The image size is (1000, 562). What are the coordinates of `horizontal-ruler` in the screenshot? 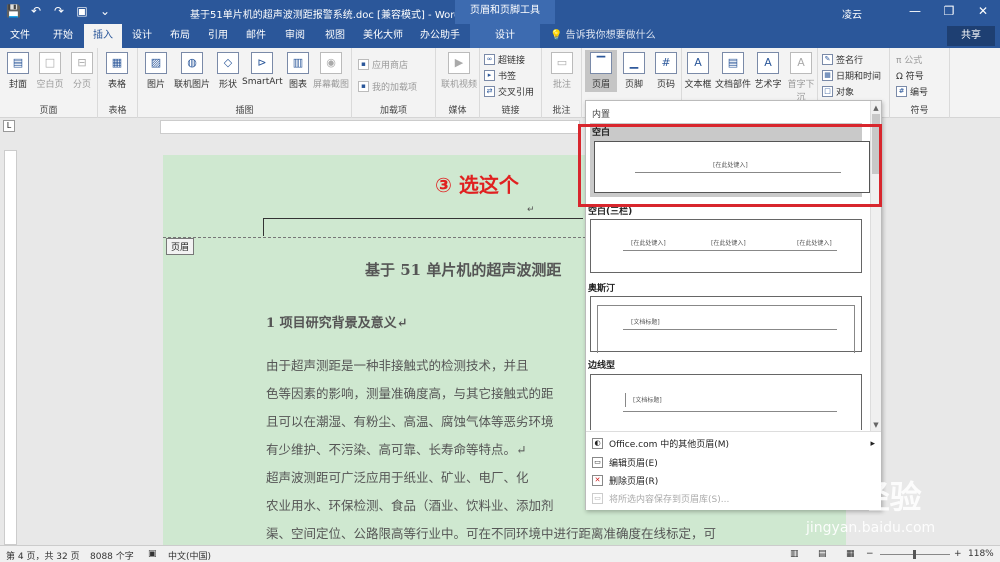 It's located at (370, 127).